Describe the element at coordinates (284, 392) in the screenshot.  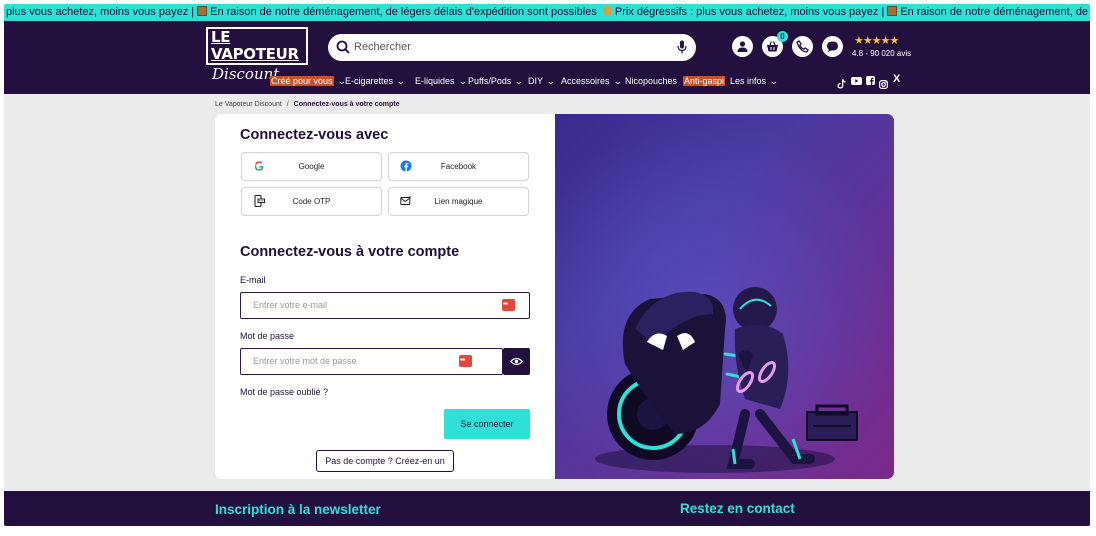
I see `forgot-password-link: Mot de passe oublié ?` at that location.